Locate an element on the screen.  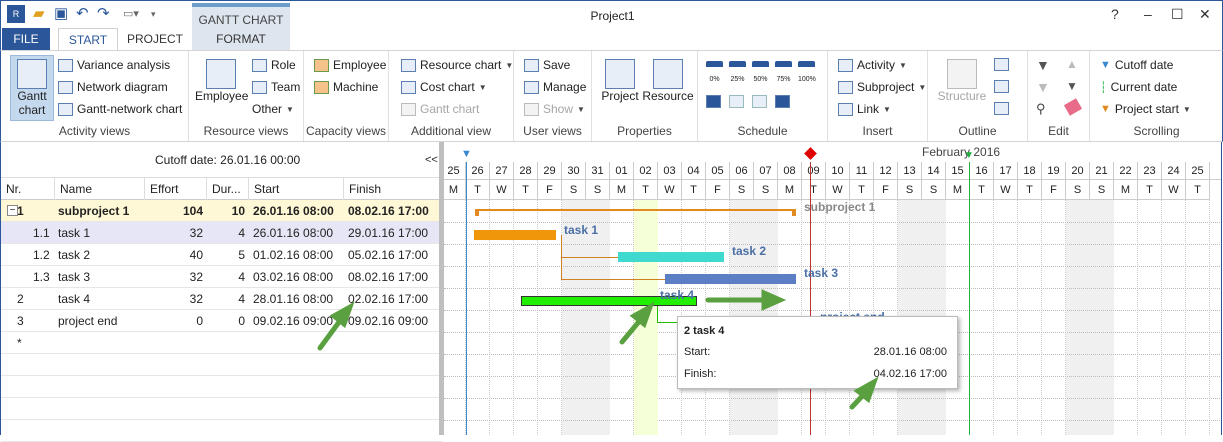
indent-icon is located at coordinates (1001, 64).